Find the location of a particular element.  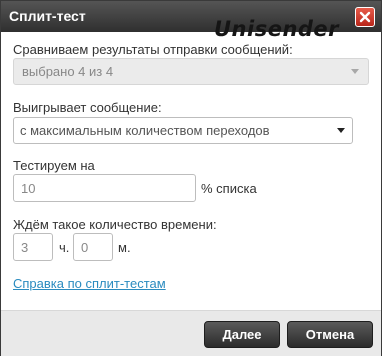

hours-unit: ч. is located at coordinates (64, 247).